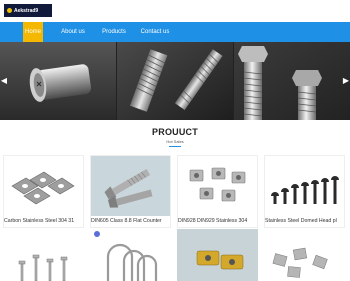  I want to click on product-label: Carbon Stainless Steel 304 31, so click(43, 221).